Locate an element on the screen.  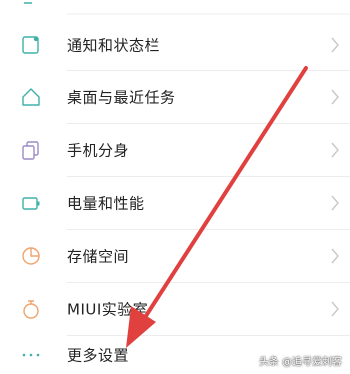
settings-item-label: 通知和状态栏 is located at coordinates (114, 45).